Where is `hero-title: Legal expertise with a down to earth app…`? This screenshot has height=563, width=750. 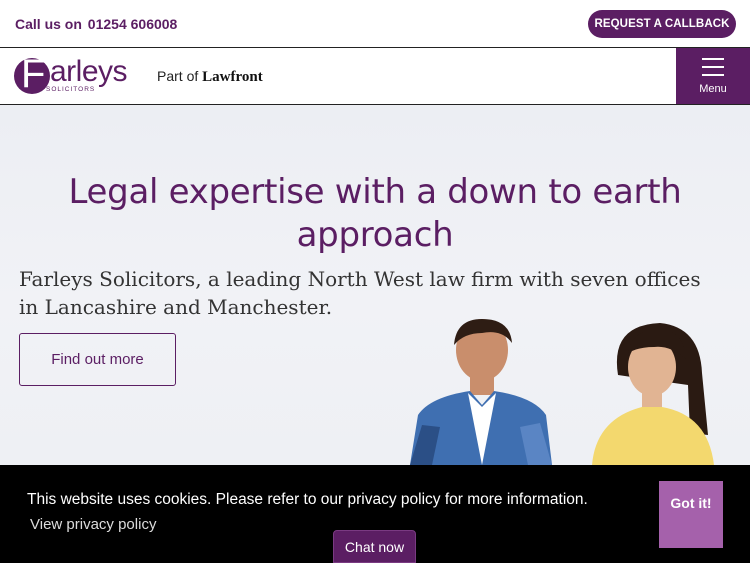 hero-title: Legal expertise with a down to earth app… is located at coordinates (375, 213).